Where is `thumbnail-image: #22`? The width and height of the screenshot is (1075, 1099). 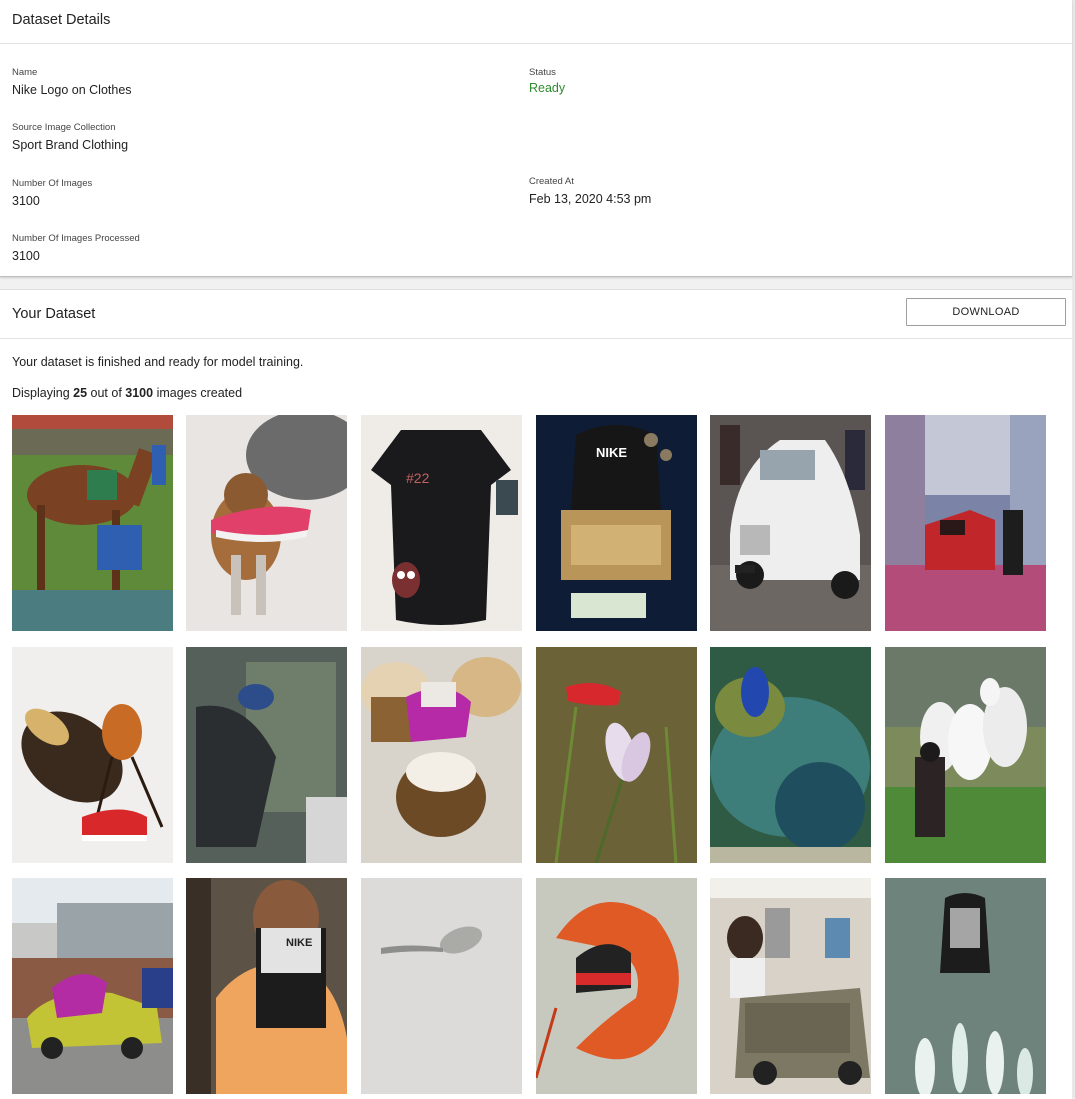
thumbnail-image: #22 is located at coordinates (441, 523).